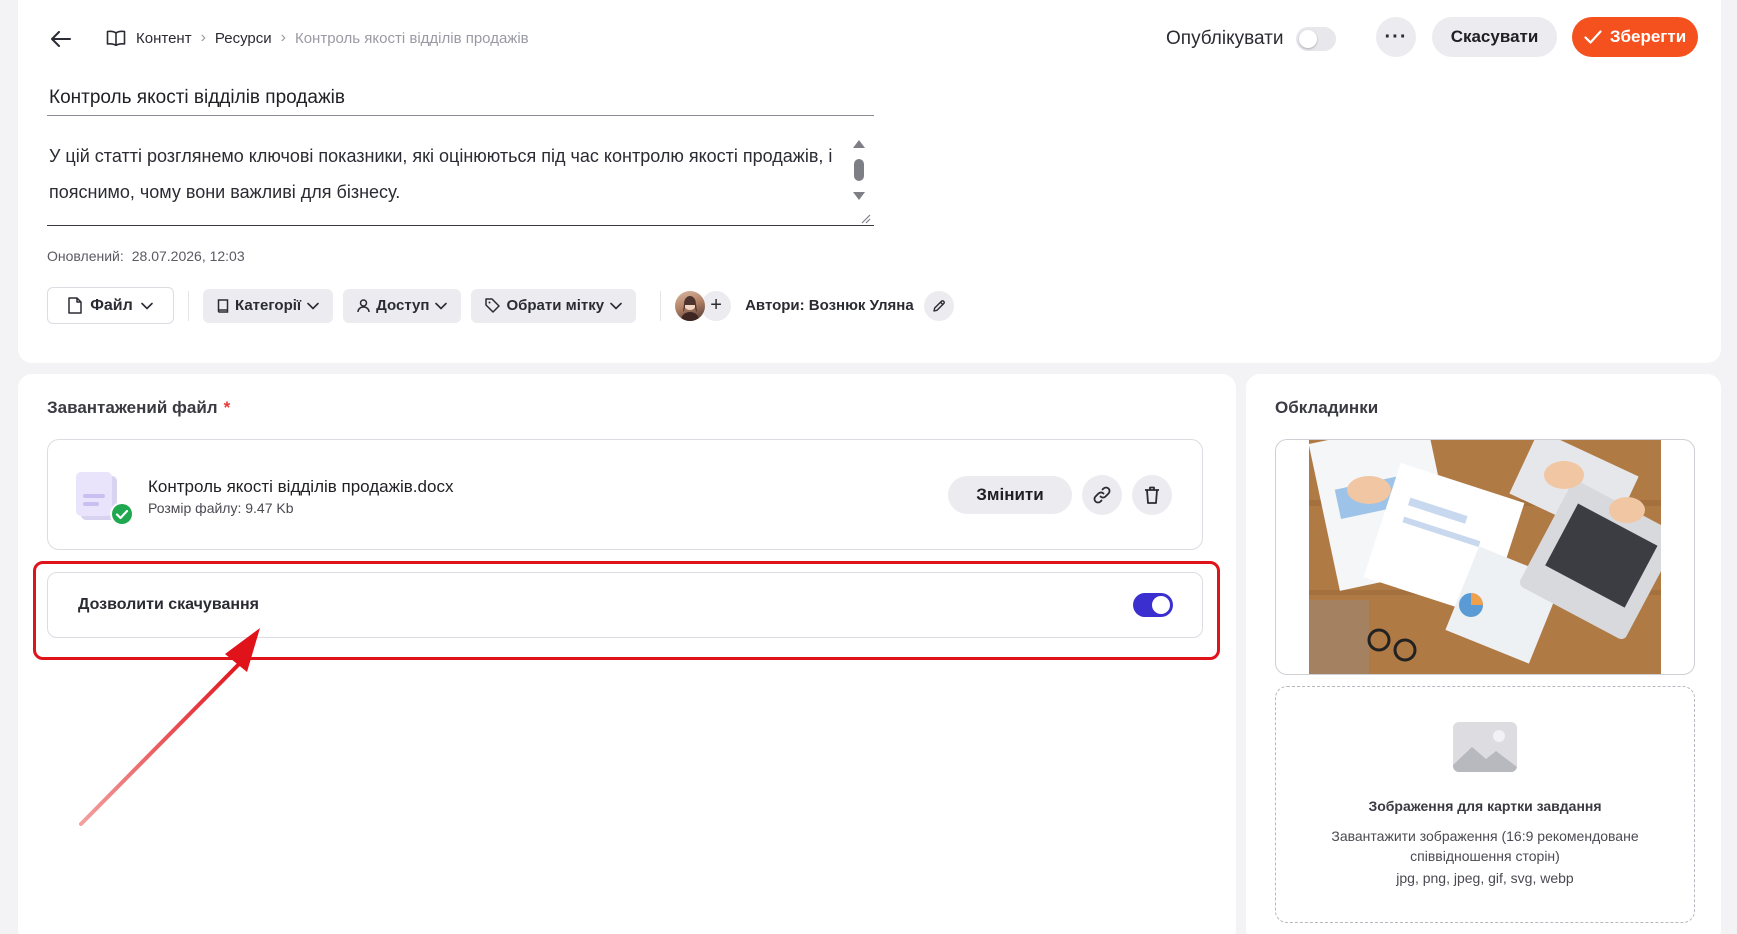  I want to click on save-button: Зберегти, so click(1635, 37).